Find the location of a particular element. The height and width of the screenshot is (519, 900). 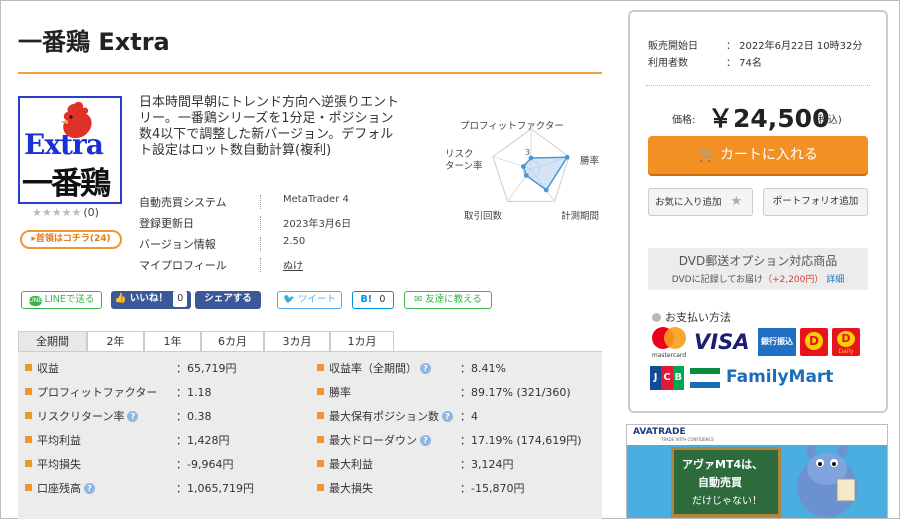

stat-label: 平均利益 is located at coordinates (59, 440).